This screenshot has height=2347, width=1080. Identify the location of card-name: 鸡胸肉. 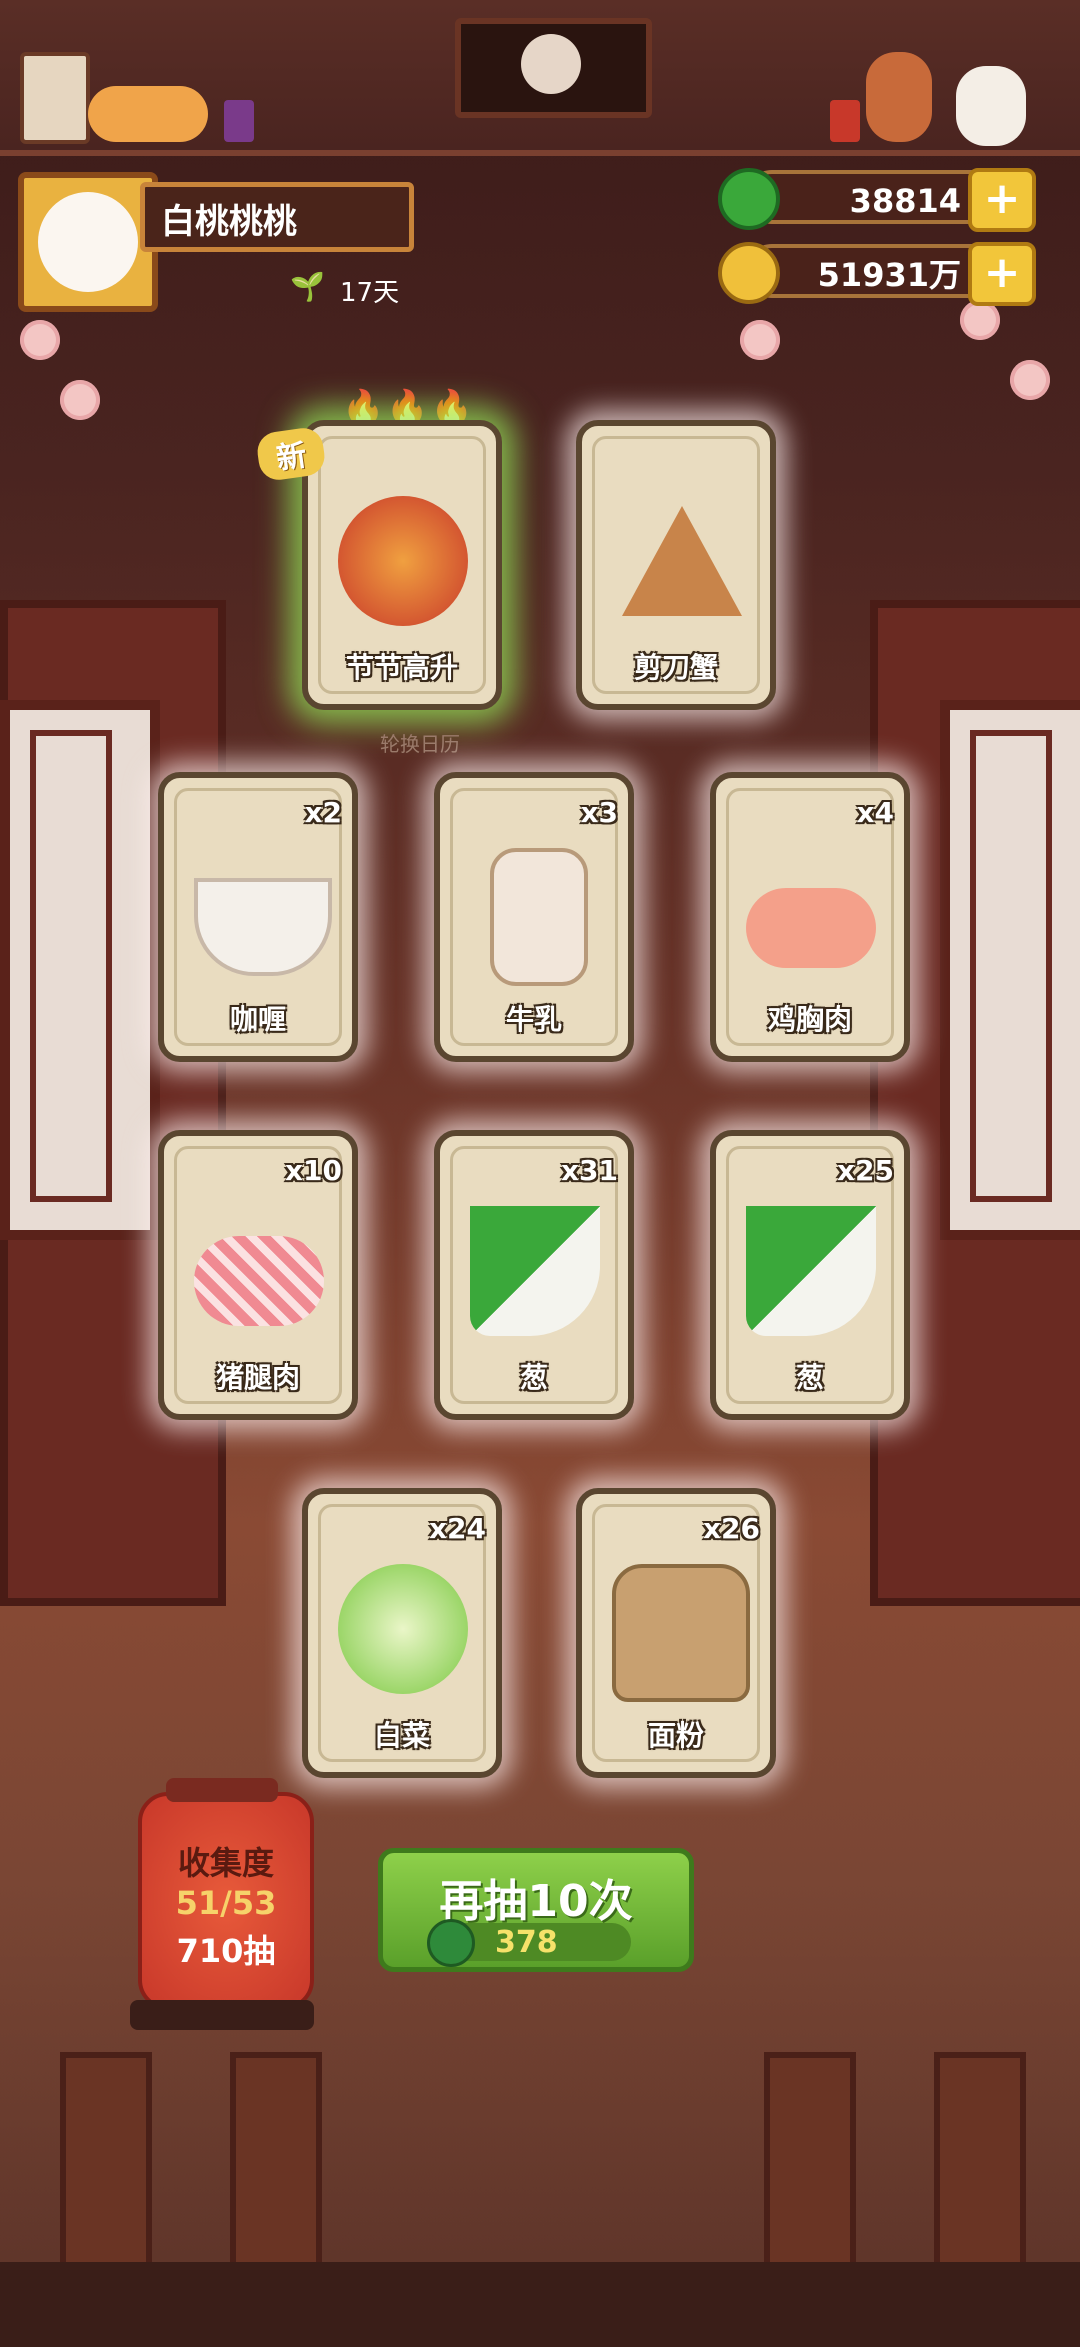
(809, 1019).